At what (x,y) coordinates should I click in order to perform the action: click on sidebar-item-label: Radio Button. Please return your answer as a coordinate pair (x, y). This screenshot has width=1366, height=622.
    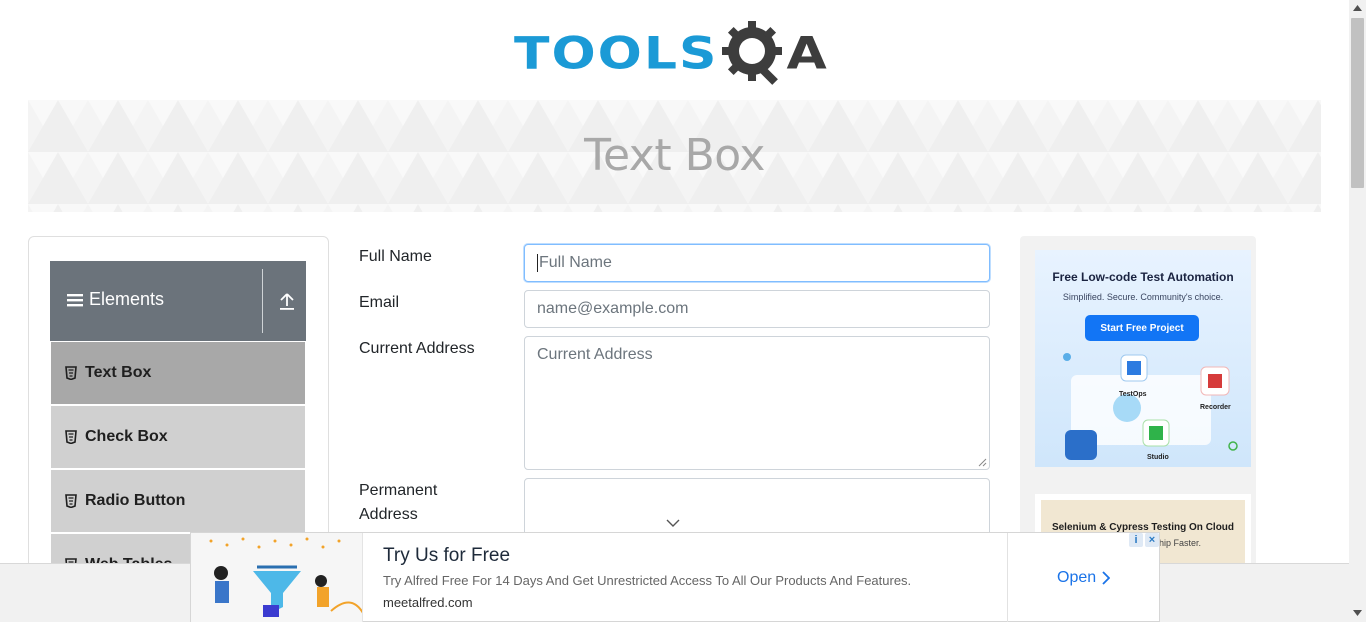
    Looking at the image, I should click on (135, 500).